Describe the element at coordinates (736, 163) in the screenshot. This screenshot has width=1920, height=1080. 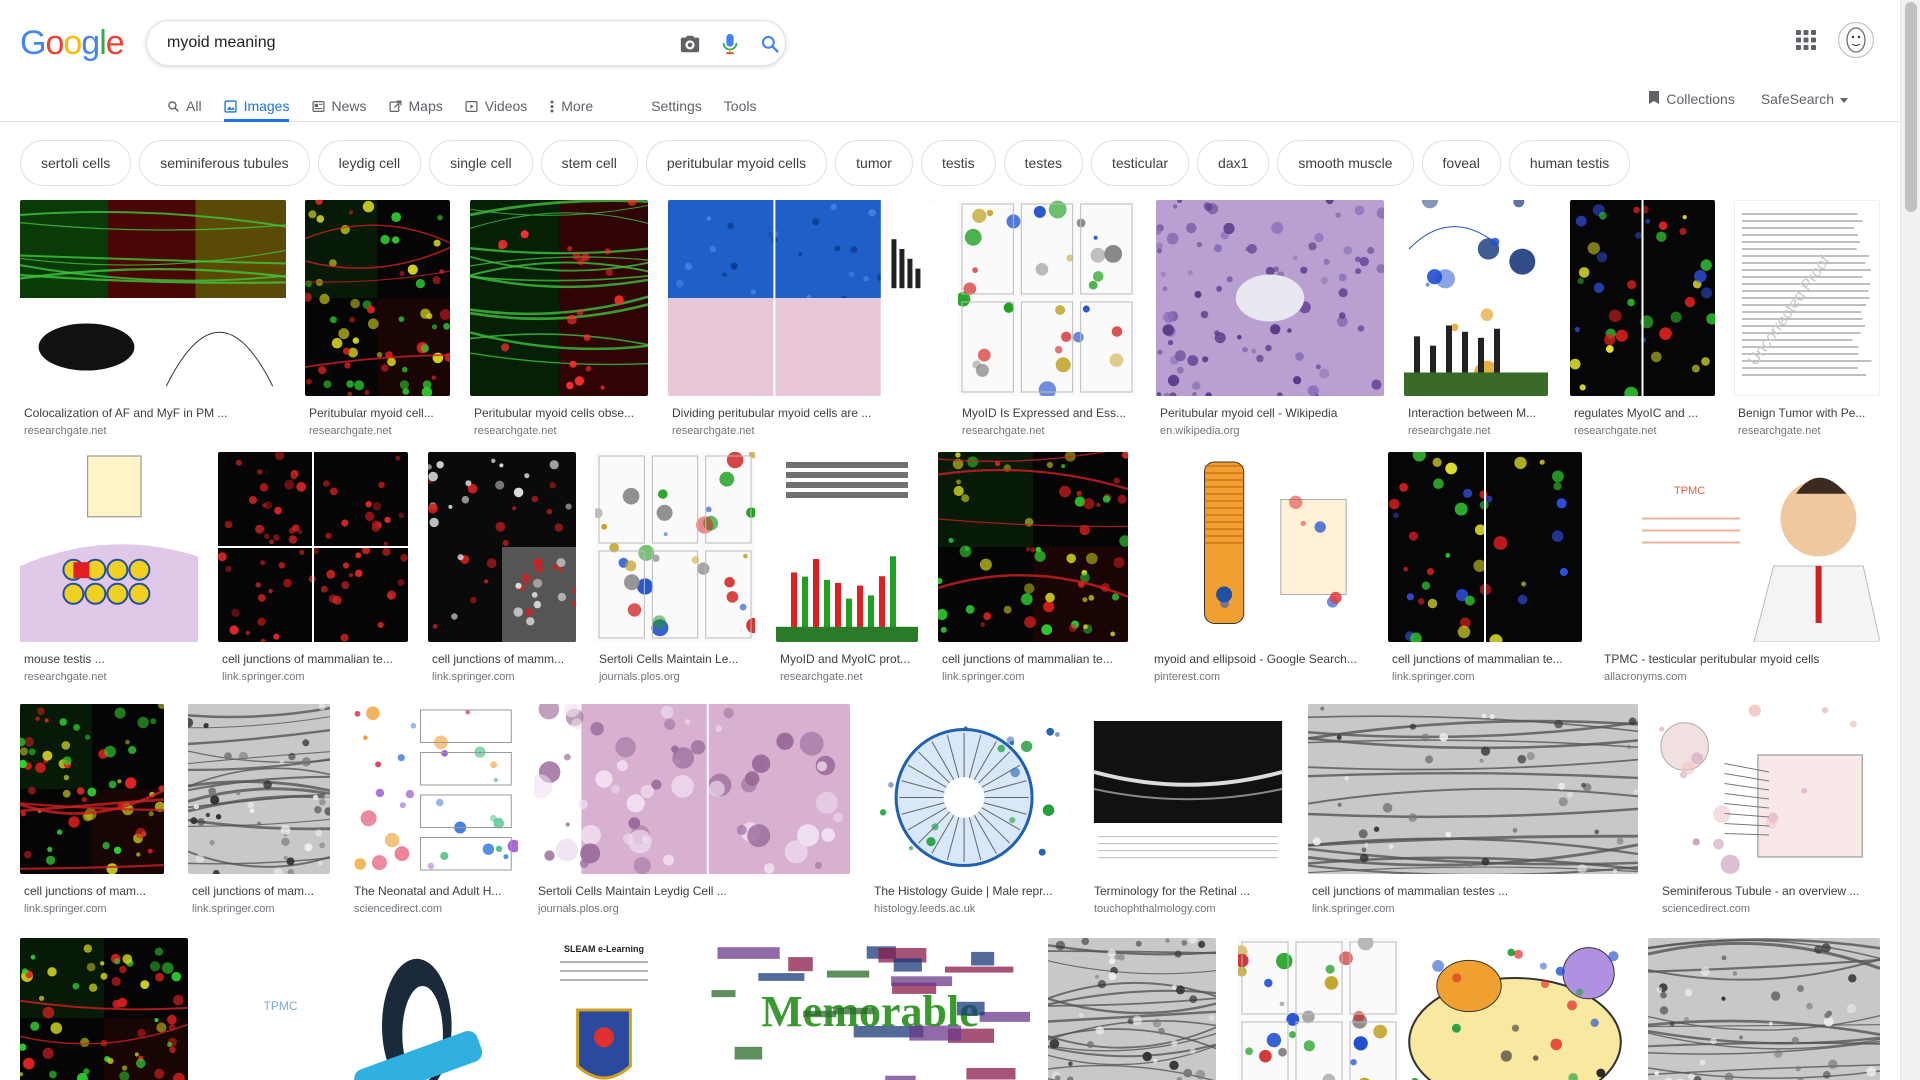
I see `related-chip: peritubular myoid cells` at that location.